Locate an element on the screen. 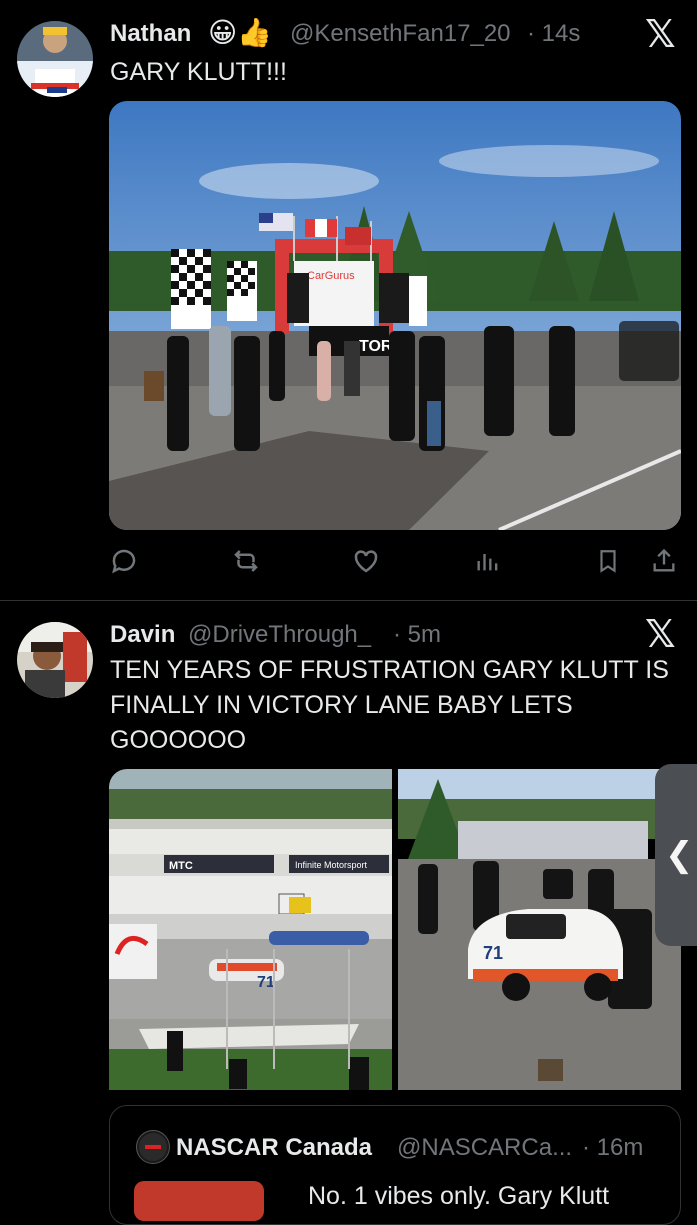 This screenshot has height=1225, width=697. quote-avatar is located at coordinates (153, 1147).